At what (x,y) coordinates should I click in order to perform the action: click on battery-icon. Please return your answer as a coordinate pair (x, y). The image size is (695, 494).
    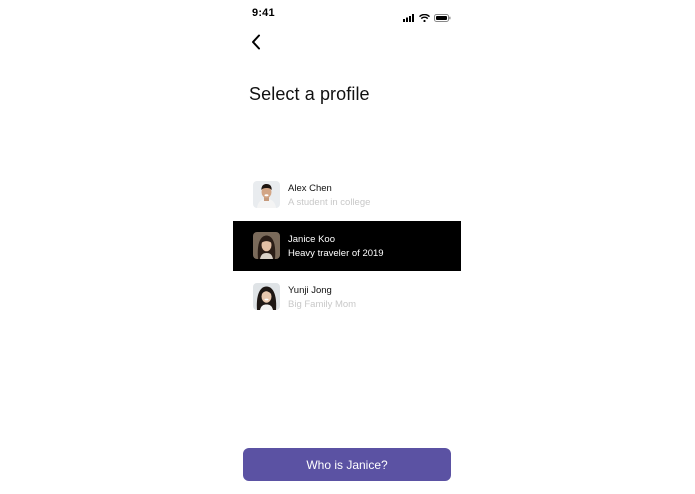
    Looking at the image, I should click on (442, 18).